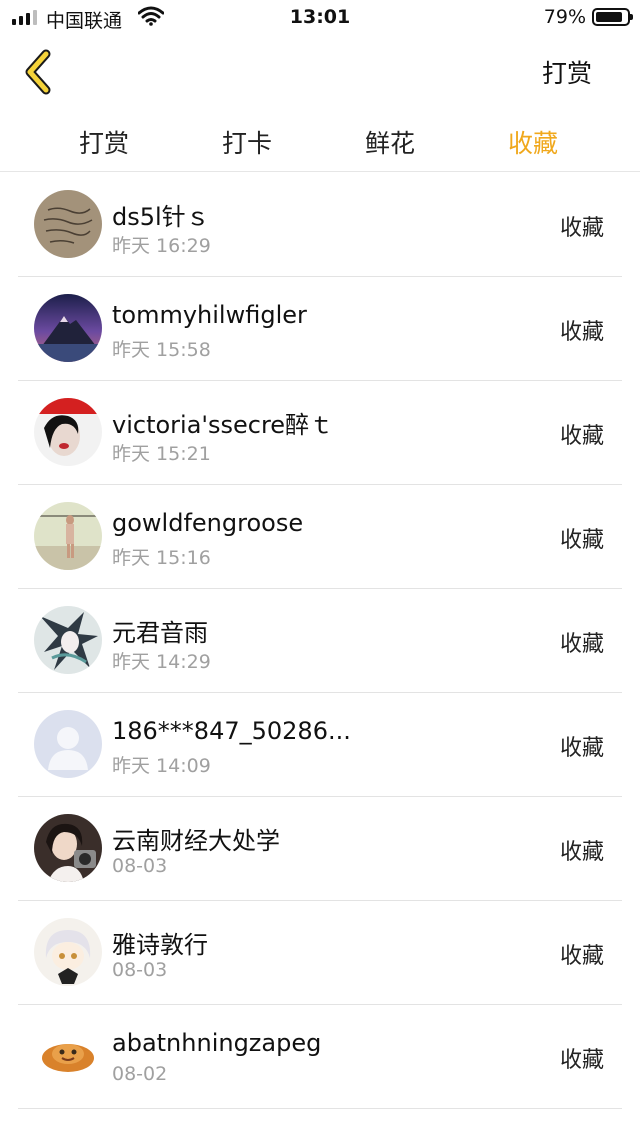 The height and width of the screenshot is (1139, 640). I want to click on user-name: tommyhilwfigler, so click(209, 315).